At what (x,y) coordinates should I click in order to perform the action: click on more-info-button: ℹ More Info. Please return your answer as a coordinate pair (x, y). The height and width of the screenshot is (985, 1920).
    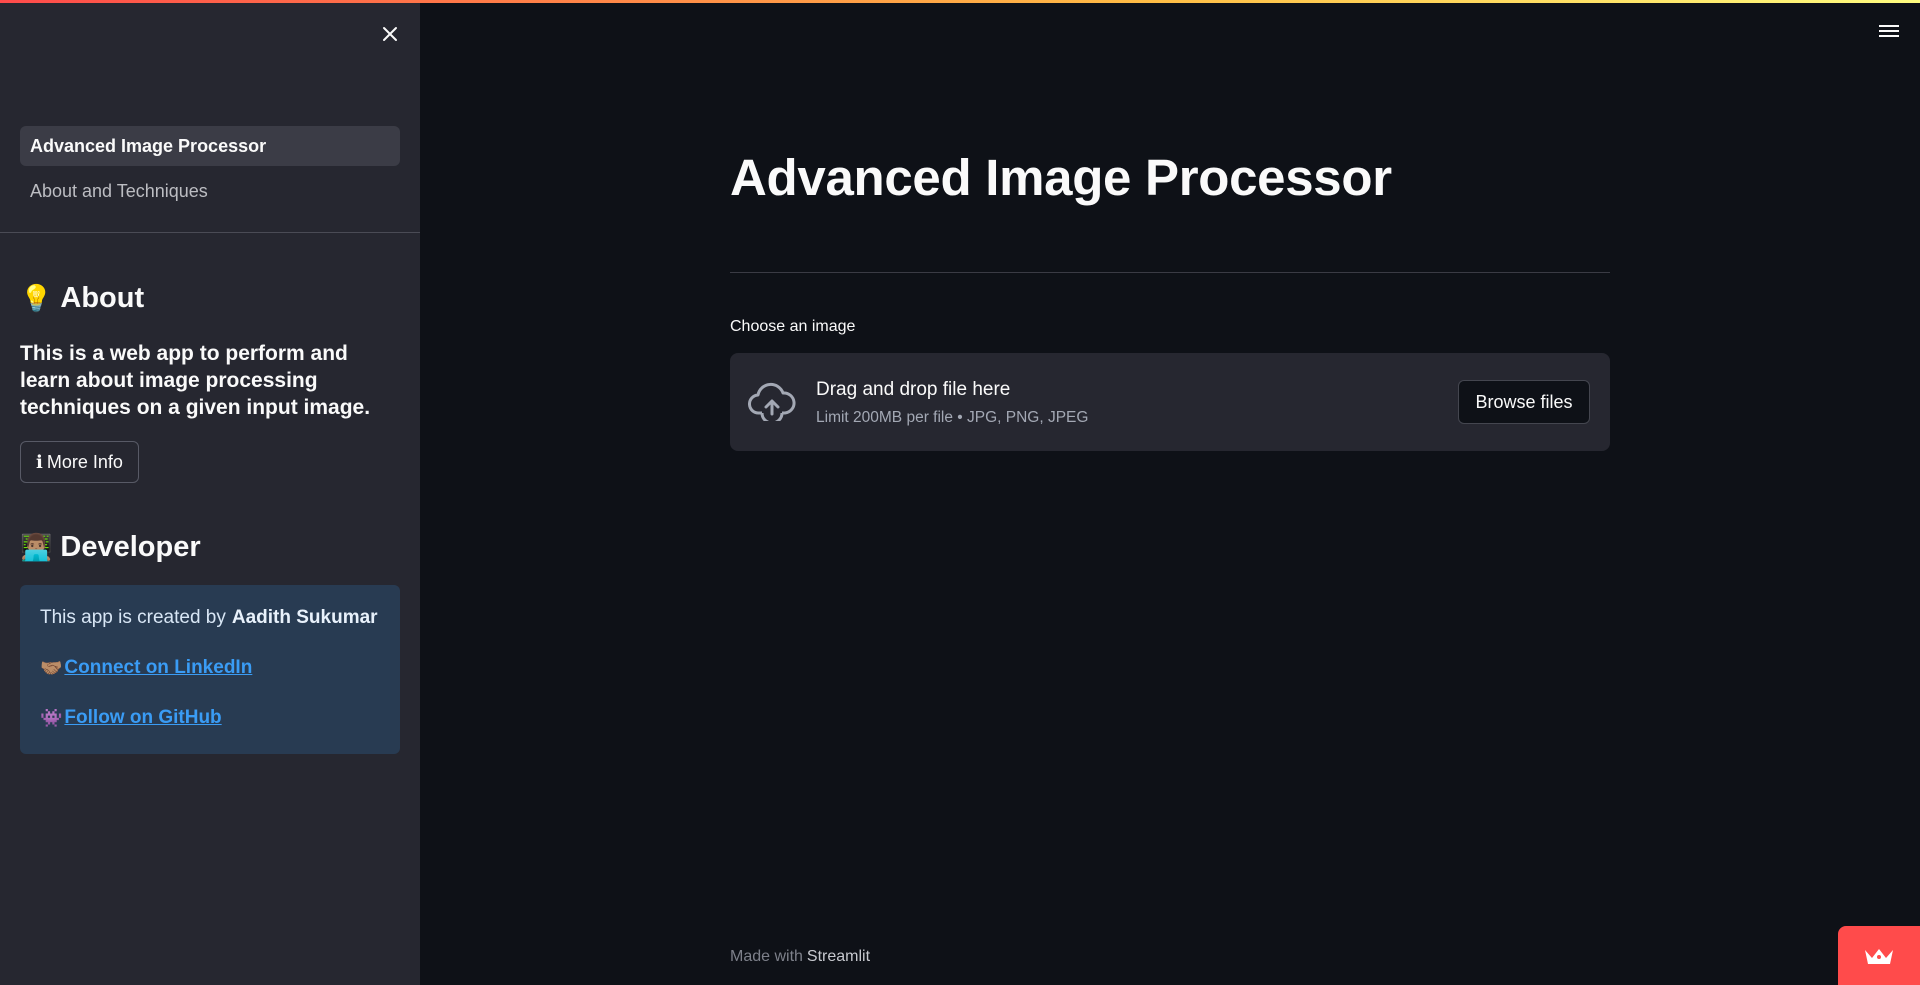
    Looking at the image, I should click on (79, 462).